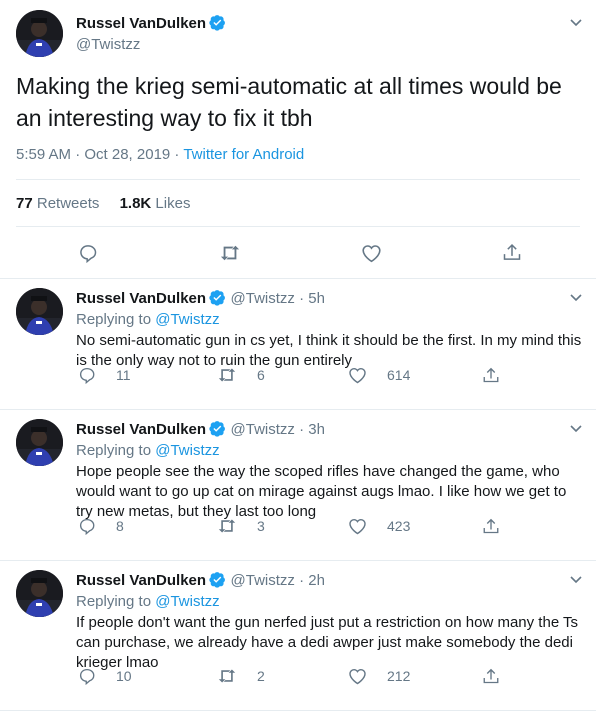  I want to click on like-action: 614, so click(379, 375).